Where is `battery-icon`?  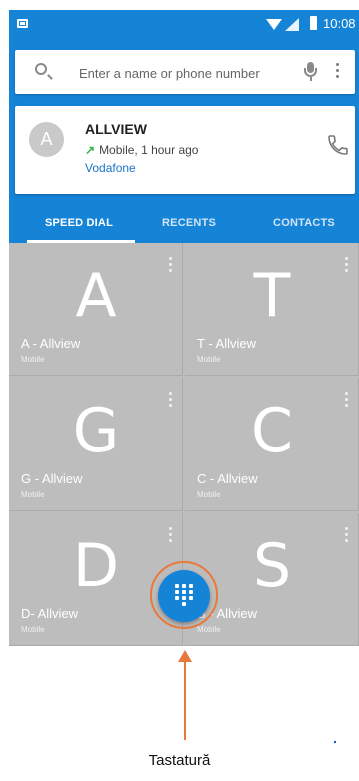 battery-icon is located at coordinates (313, 23).